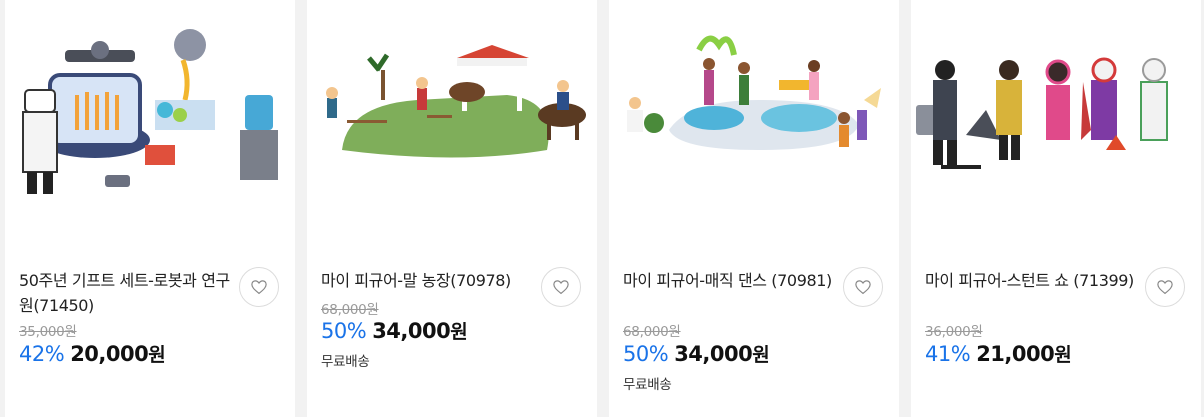 The image size is (1204, 417). Describe the element at coordinates (150, 128) in the screenshot. I see `product-image-robot-lab` at that location.